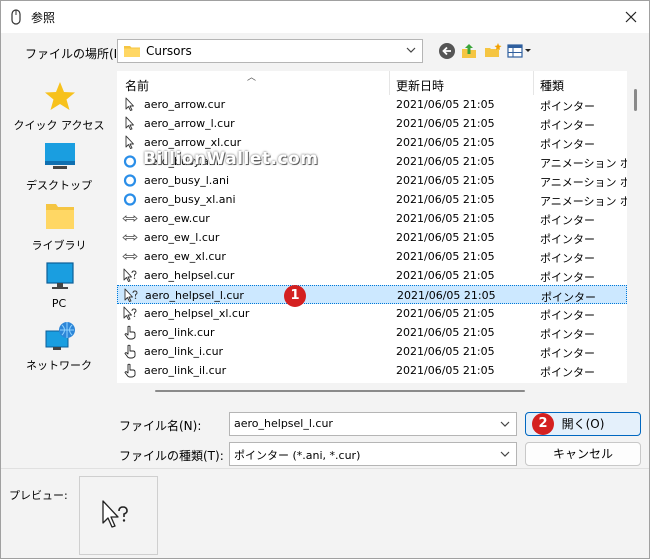 The image size is (650, 559). I want to click on up-folder-icon, so click(469, 51).